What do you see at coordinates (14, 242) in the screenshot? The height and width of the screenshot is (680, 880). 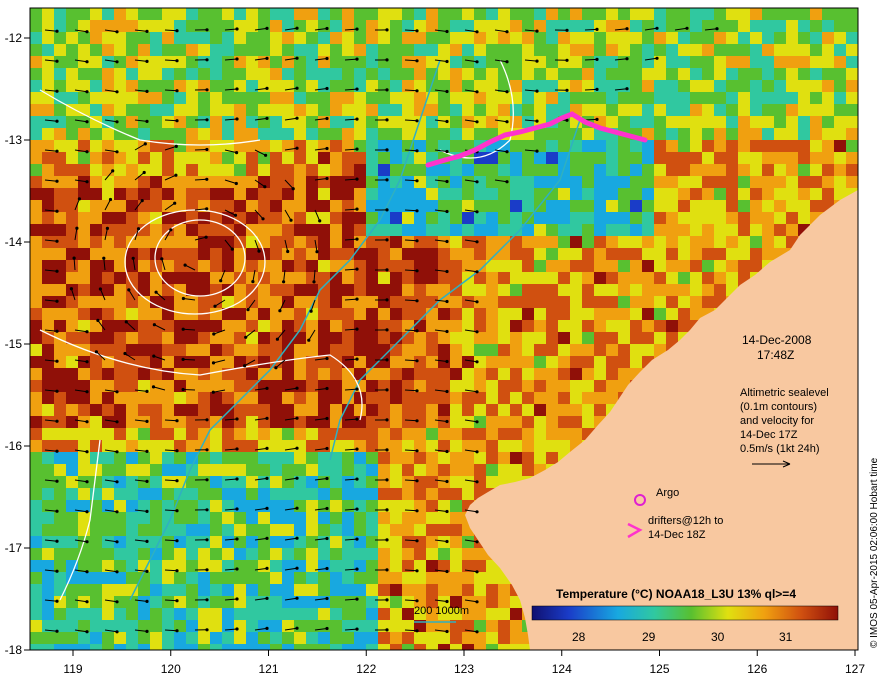 I see `latitude-tick-label: -14` at bounding box center [14, 242].